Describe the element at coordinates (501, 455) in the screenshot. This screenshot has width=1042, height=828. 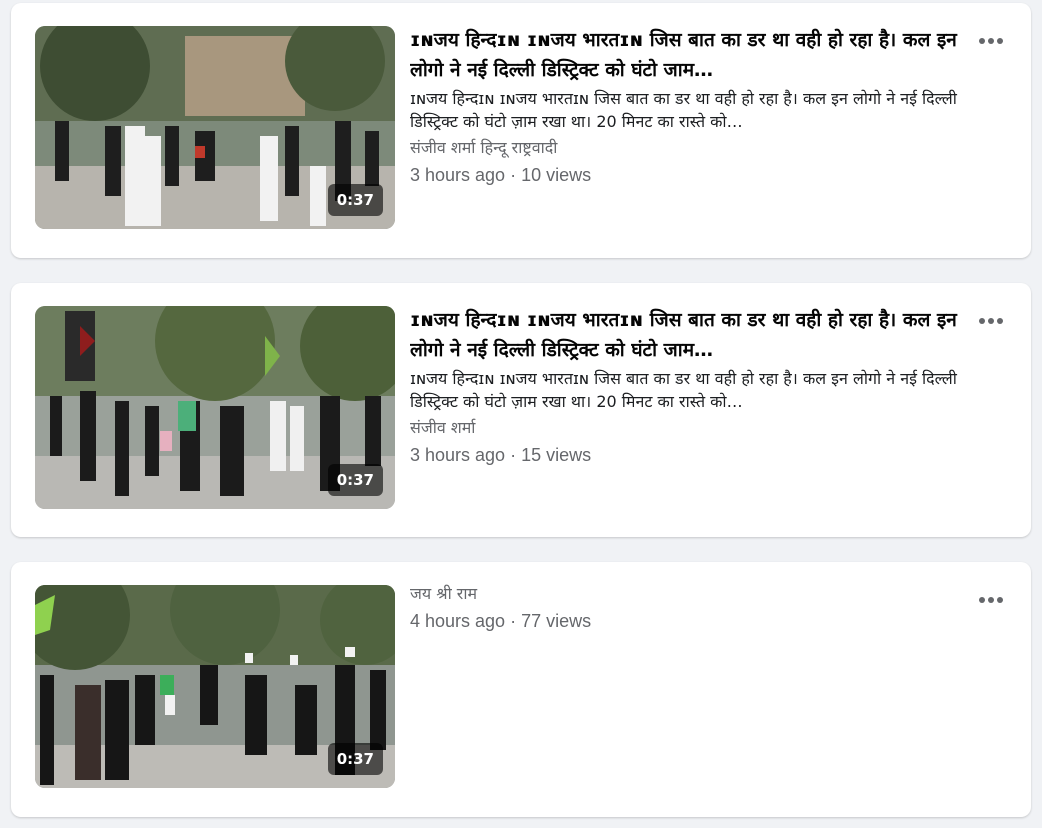
I see `video-meta: 3 hours ago · 15 views` at that location.